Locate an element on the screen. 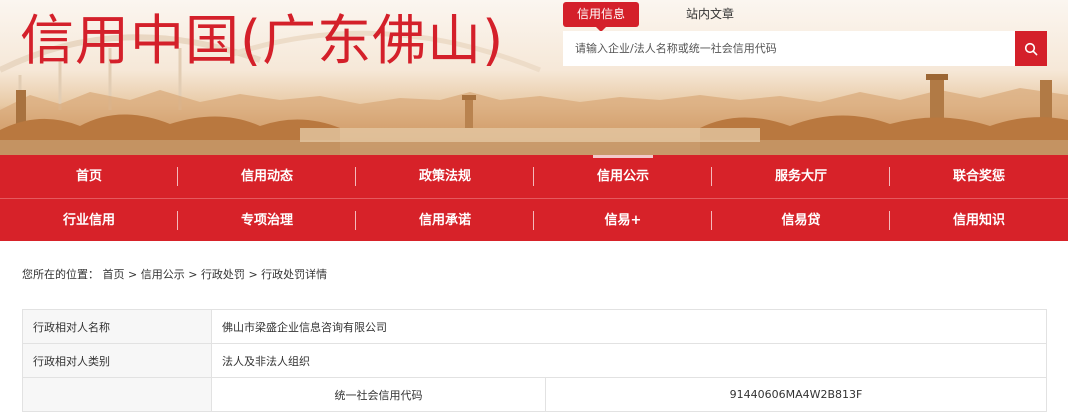 This screenshot has height=412, width=1068. breadcrumb-prefix: 您所在的位置： is located at coordinates (60, 274).